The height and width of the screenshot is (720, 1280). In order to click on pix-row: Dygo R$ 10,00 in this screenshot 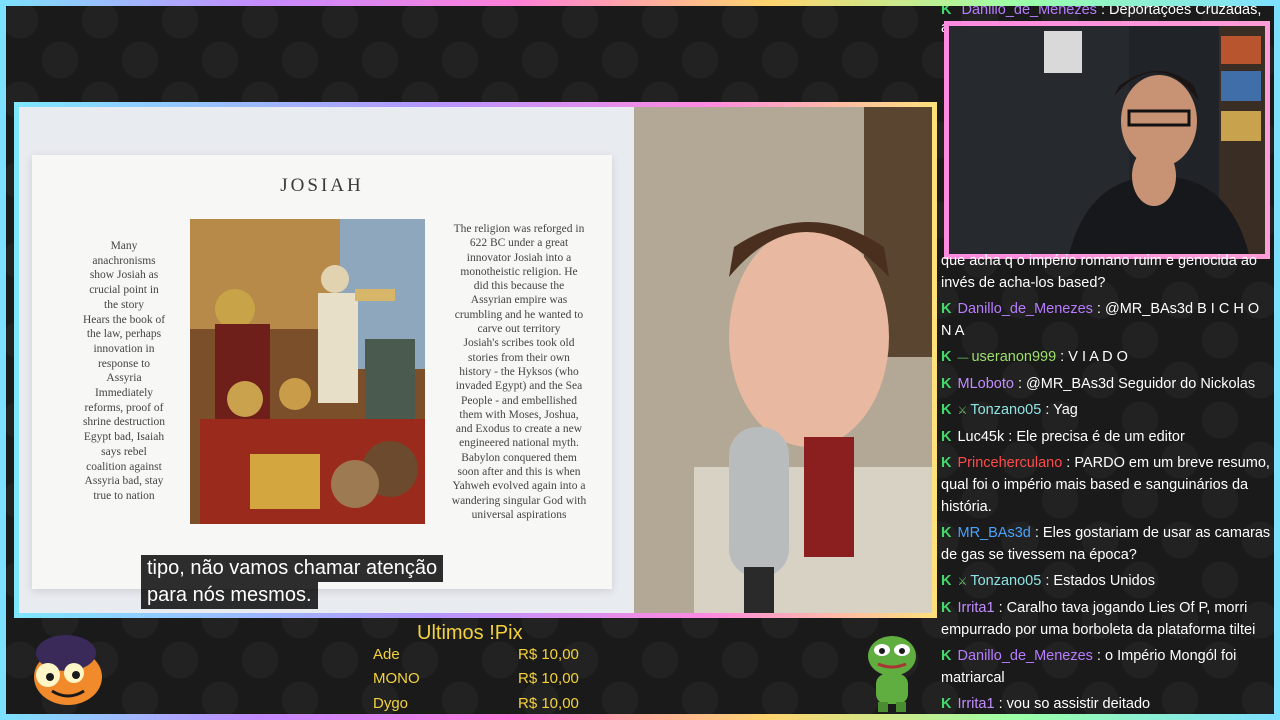, I will do `click(478, 707)`.